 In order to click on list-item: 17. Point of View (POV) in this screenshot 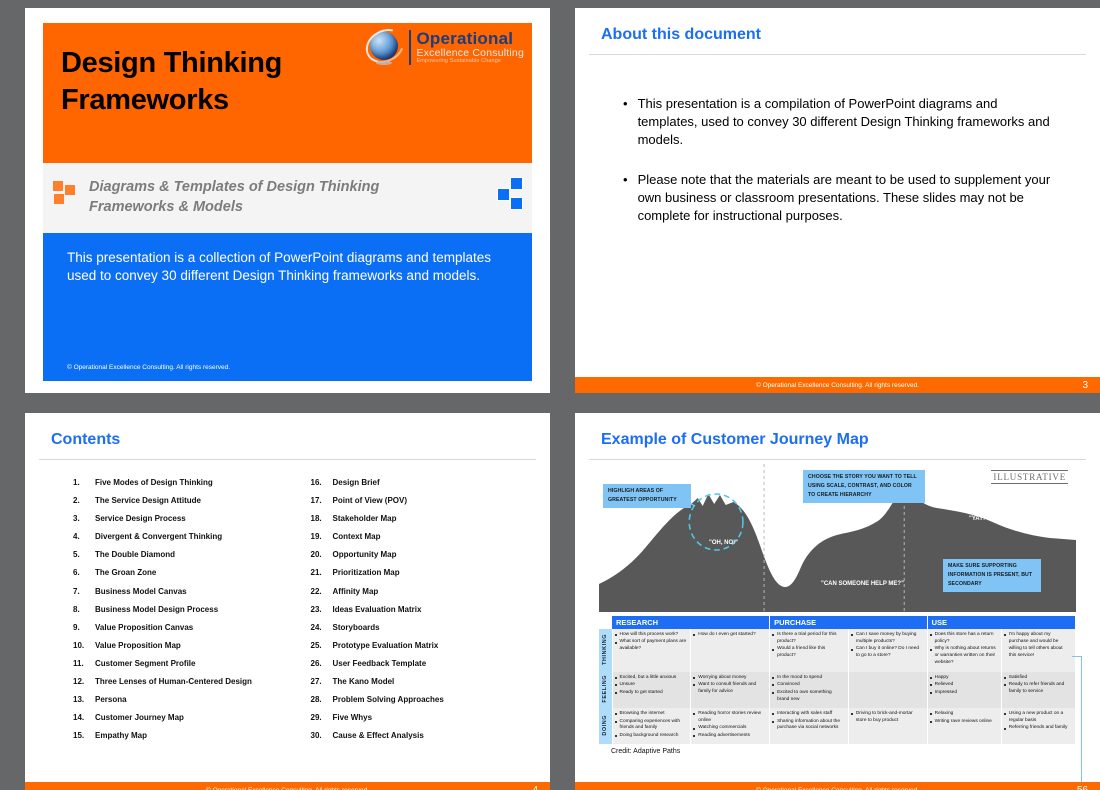, I will do `click(413, 500)`.